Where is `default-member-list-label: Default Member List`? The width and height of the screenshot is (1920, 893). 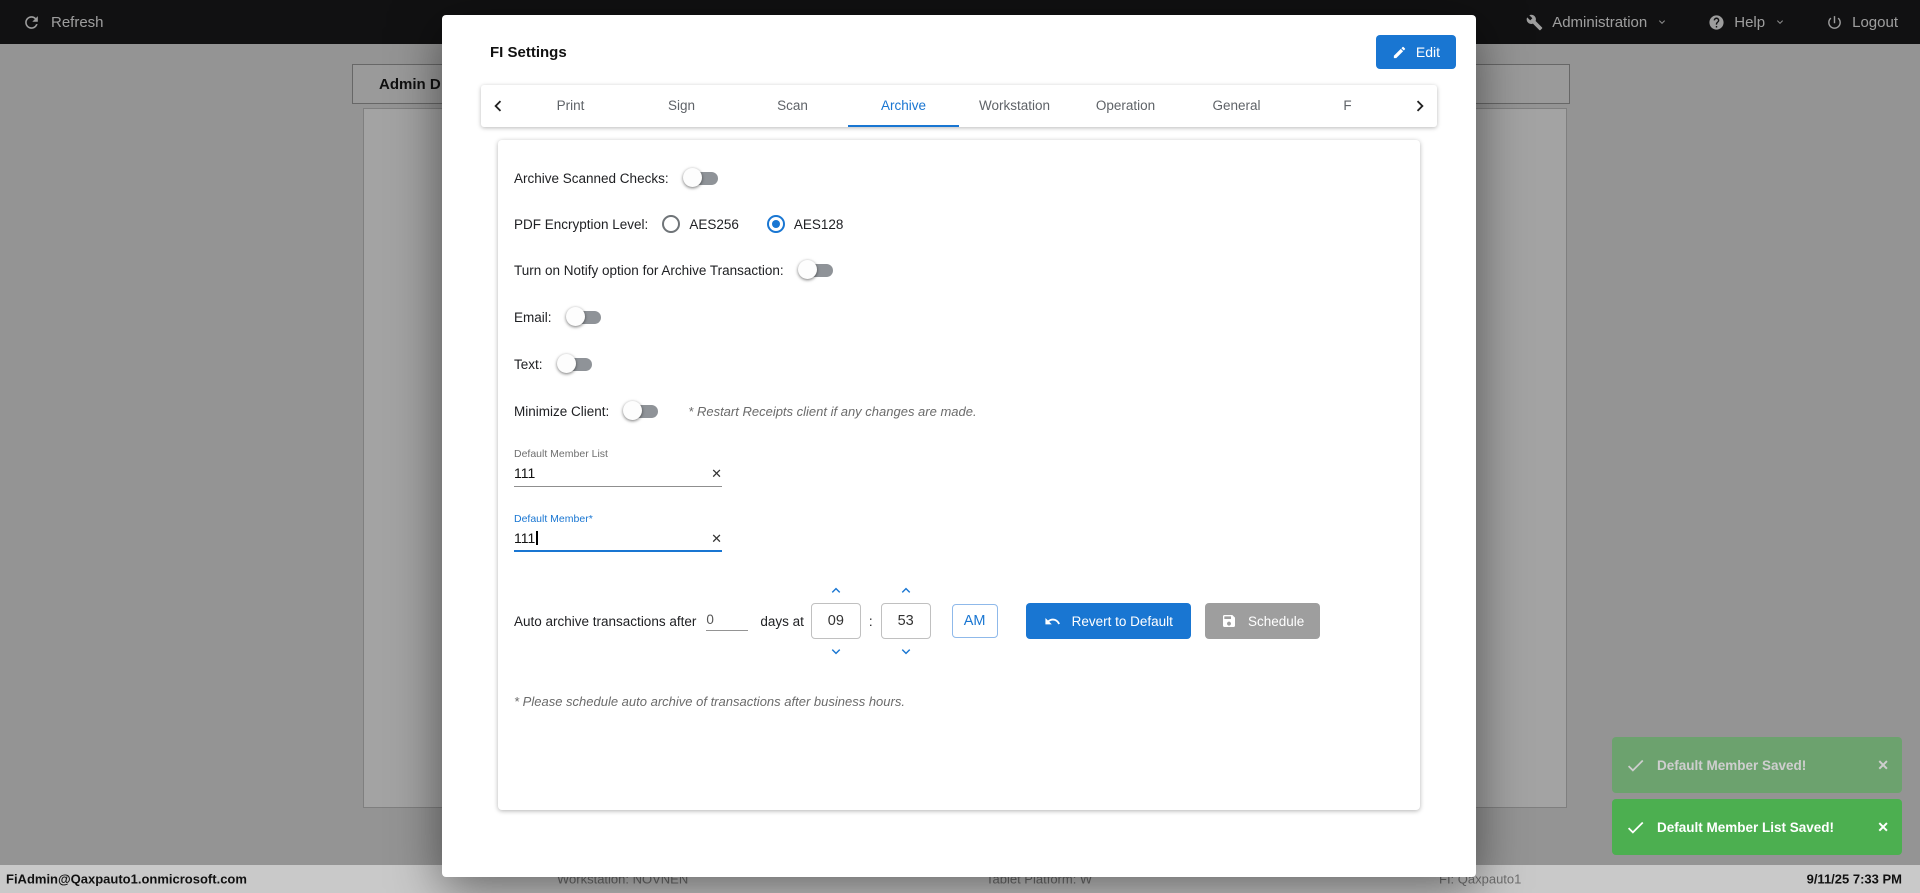 default-member-list-label: Default Member List is located at coordinates (561, 454).